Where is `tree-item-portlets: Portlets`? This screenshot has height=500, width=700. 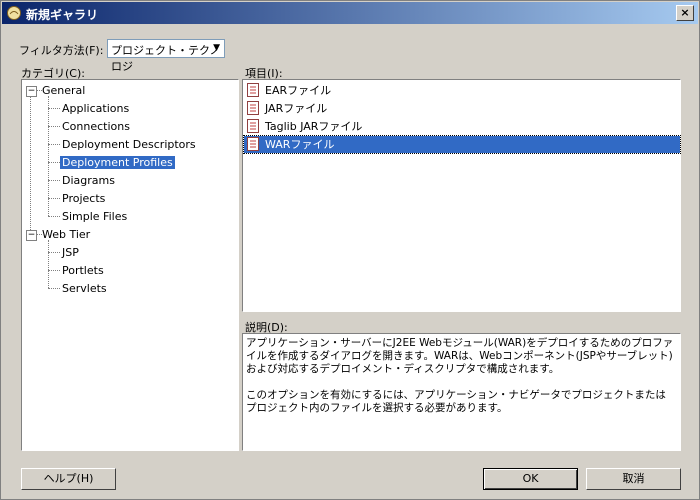 tree-item-portlets: Portlets is located at coordinates (83, 270).